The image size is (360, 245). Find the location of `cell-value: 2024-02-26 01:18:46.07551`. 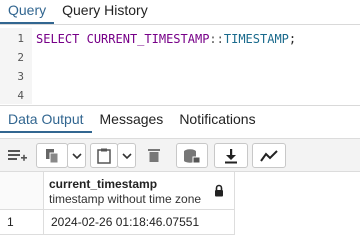

cell-value: 2024-02-26 01:18:46.07551 is located at coordinates (125, 222).